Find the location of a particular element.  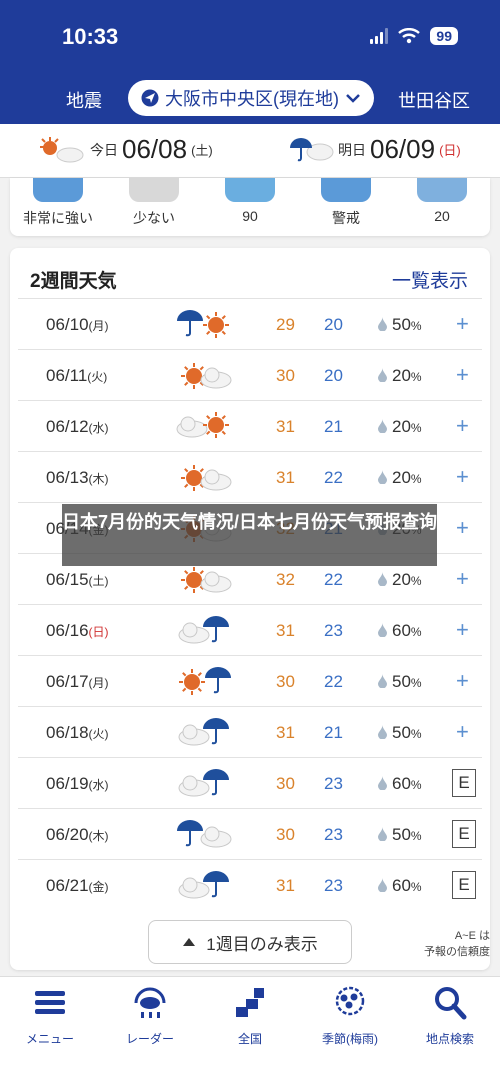

heat-face-icon is located at coordinates (346, 190).